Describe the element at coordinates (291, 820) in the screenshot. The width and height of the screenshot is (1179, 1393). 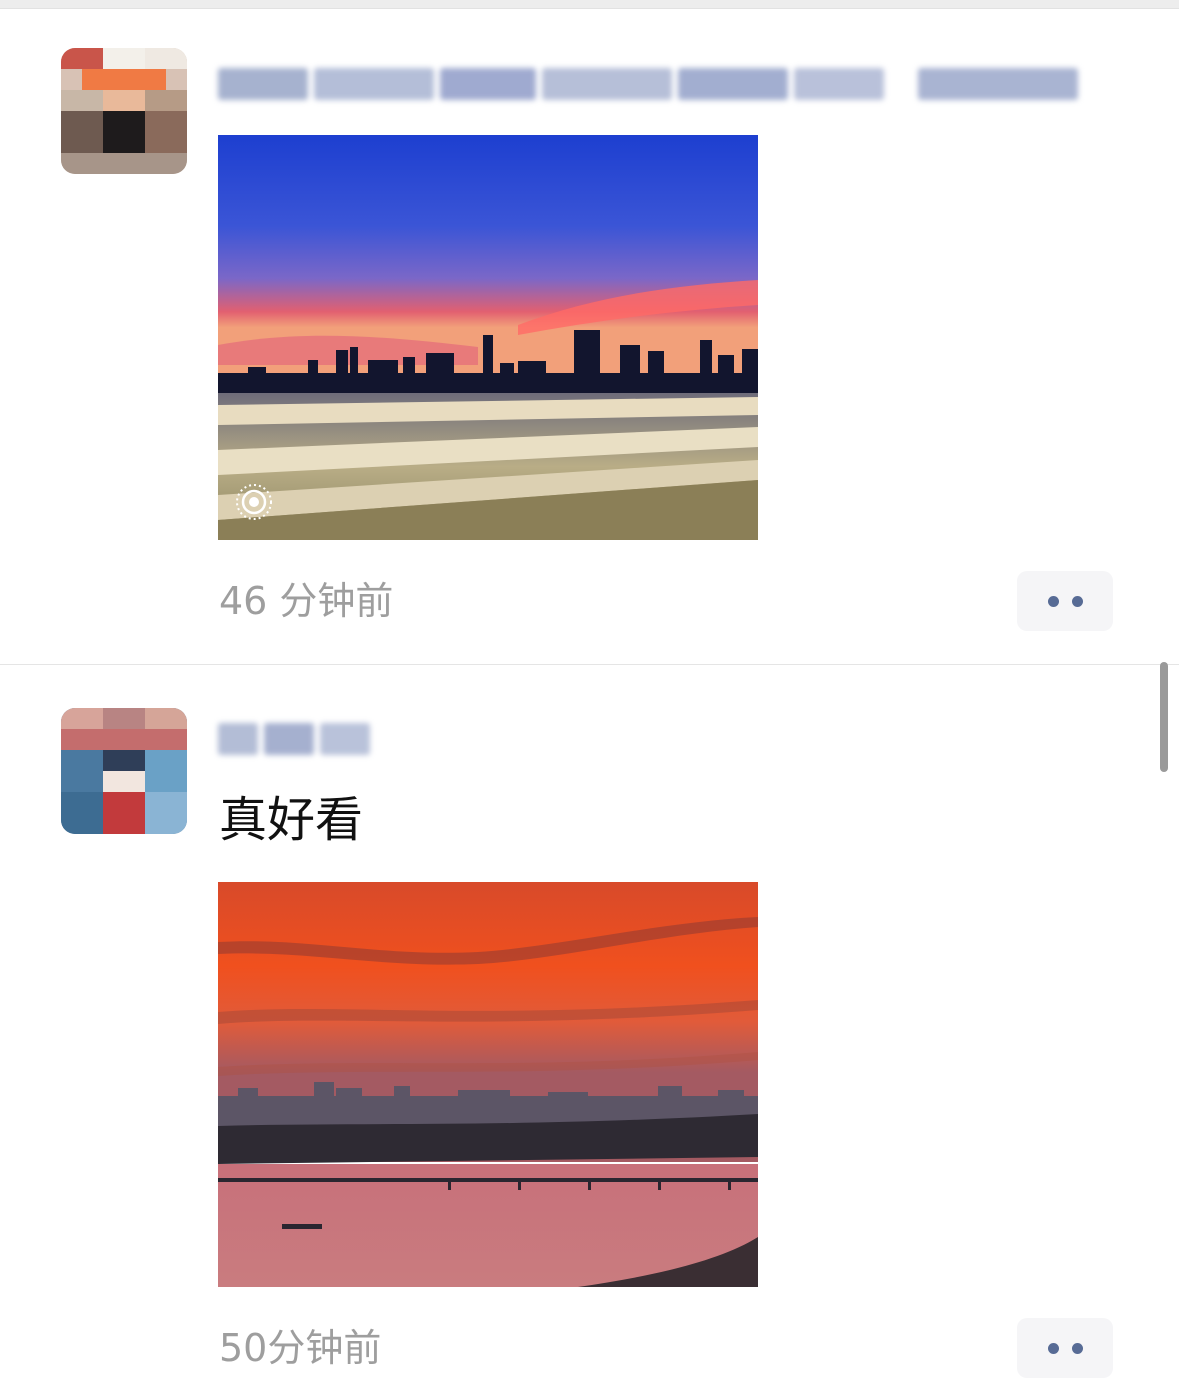
I see `post-caption: 真好看` at that location.